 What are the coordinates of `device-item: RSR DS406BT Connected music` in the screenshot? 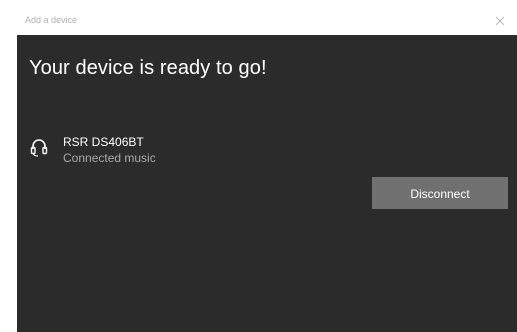 It's located at (160, 153).